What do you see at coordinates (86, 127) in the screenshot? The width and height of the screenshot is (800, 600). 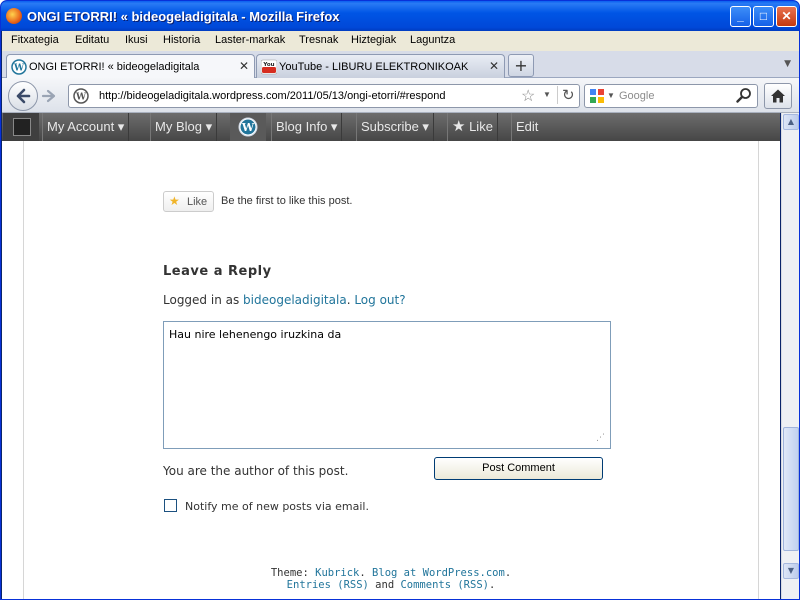 I see `my-account-menu: My Account ▾` at bounding box center [86, 127].